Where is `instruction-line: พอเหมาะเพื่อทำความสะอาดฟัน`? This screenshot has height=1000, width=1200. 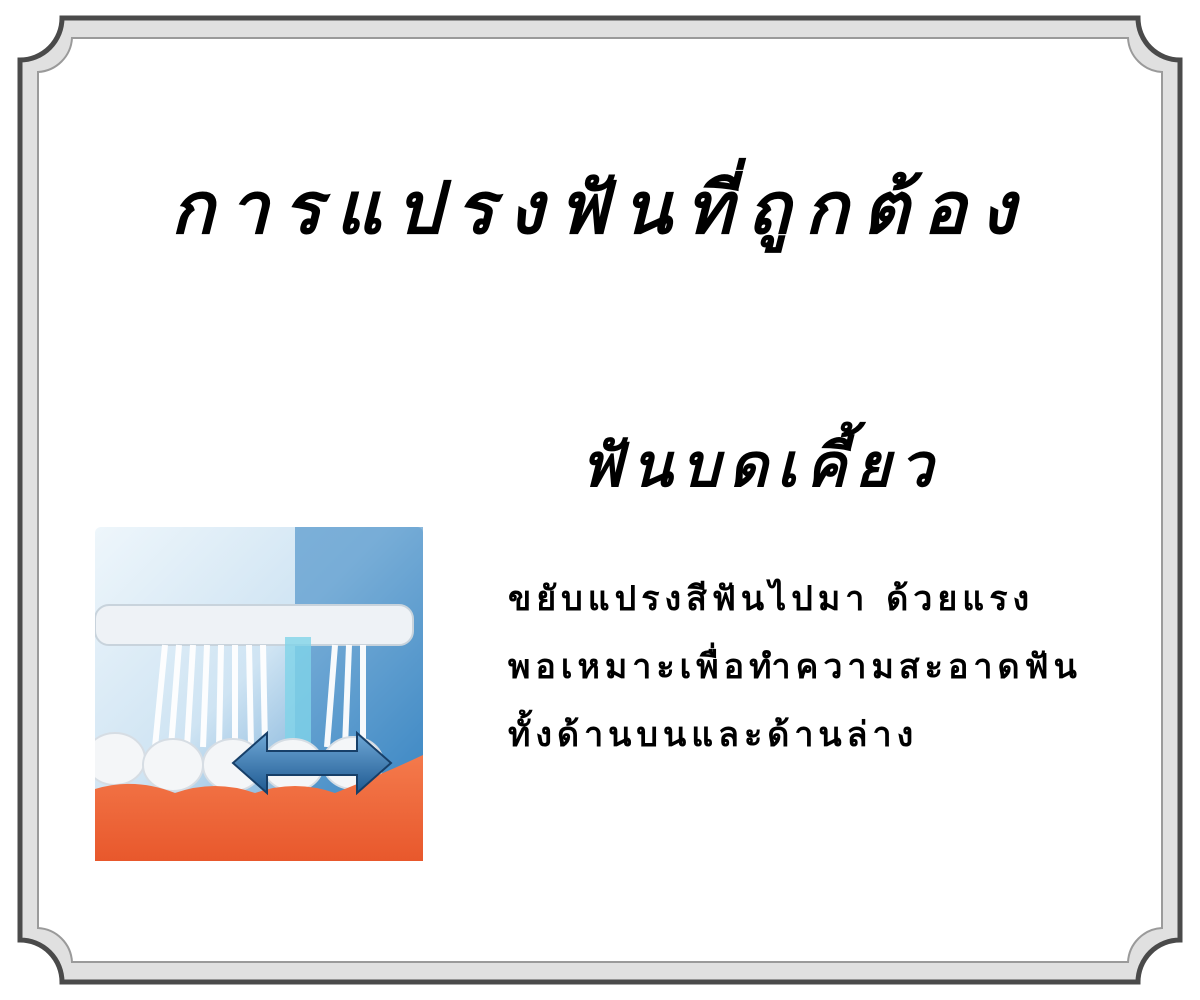
instruction-line: พอเหมาะเพื่อทำความสะอาดฟัน is located at coordinates (795, 667).